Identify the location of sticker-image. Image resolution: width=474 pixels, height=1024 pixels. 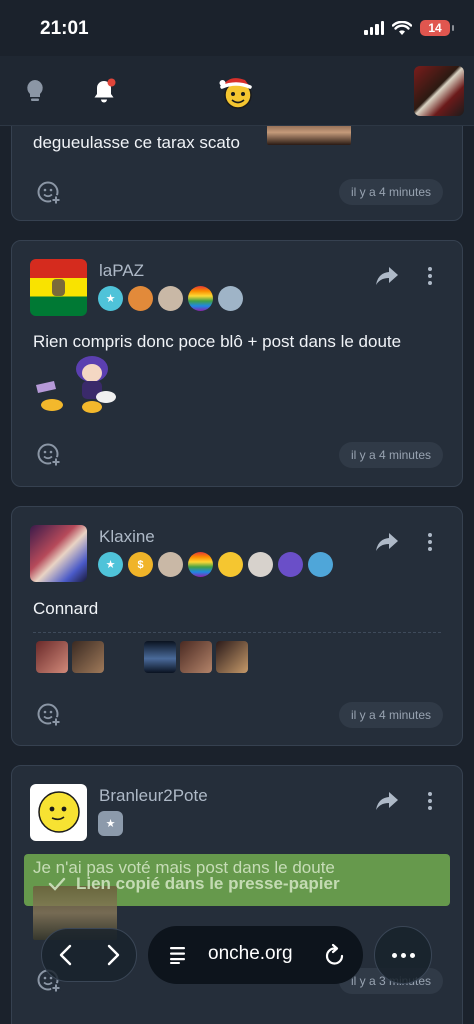
(309, 135).